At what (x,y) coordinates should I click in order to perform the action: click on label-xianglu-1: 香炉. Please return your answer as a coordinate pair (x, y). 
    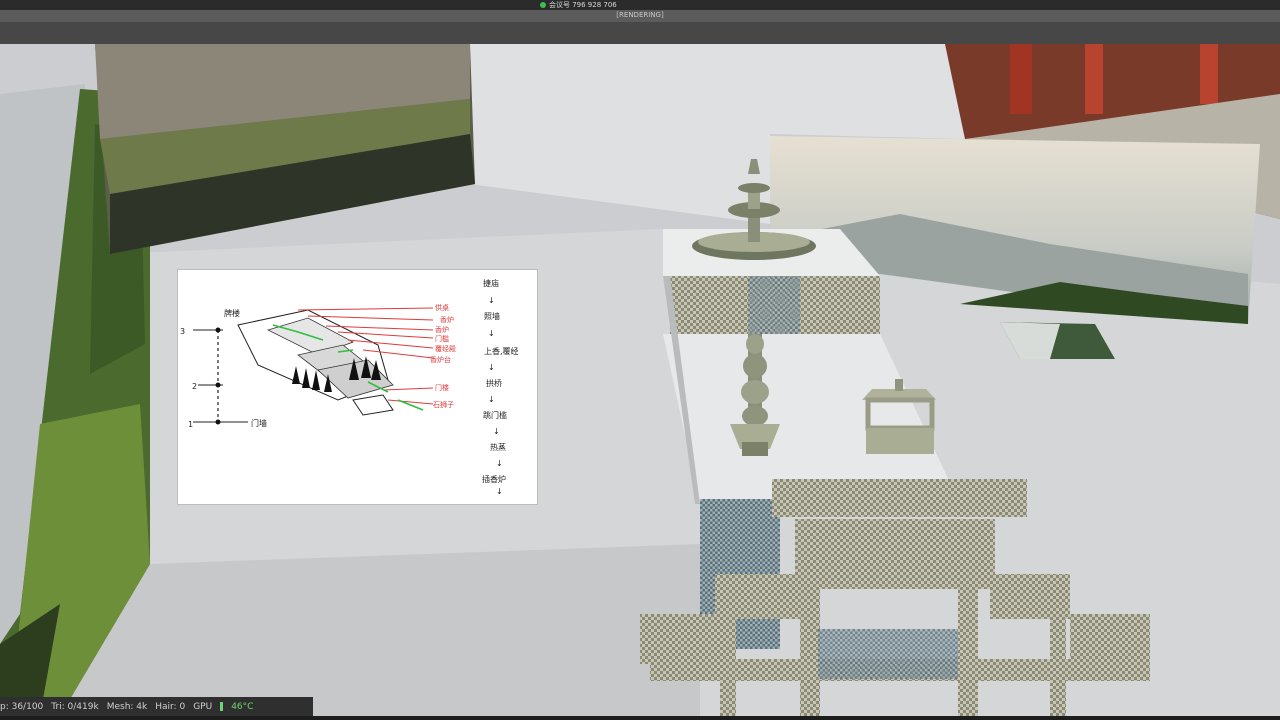
    Looking at the image, I should click on (447, 319).